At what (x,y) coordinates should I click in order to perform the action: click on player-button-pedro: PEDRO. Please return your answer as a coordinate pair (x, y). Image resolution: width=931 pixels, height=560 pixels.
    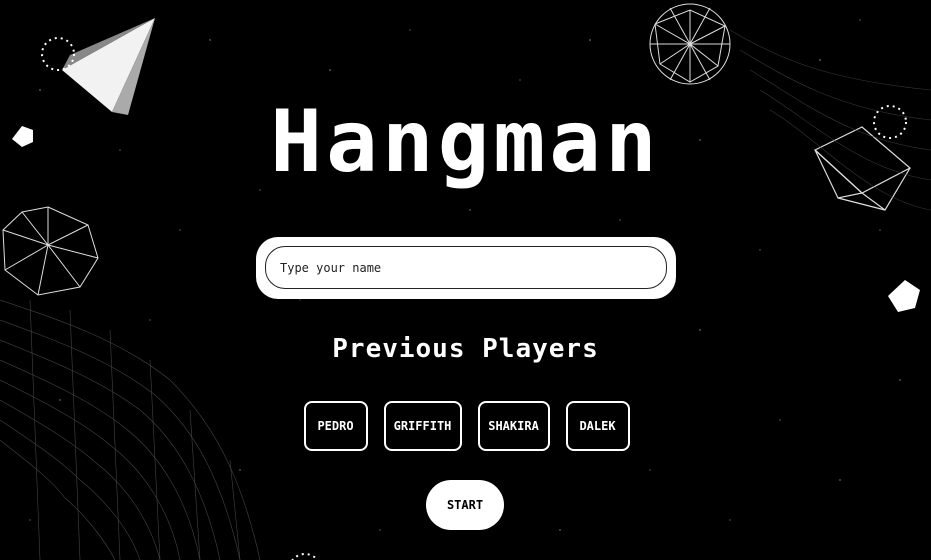
    Looking at the image, I should click on (335, 426).